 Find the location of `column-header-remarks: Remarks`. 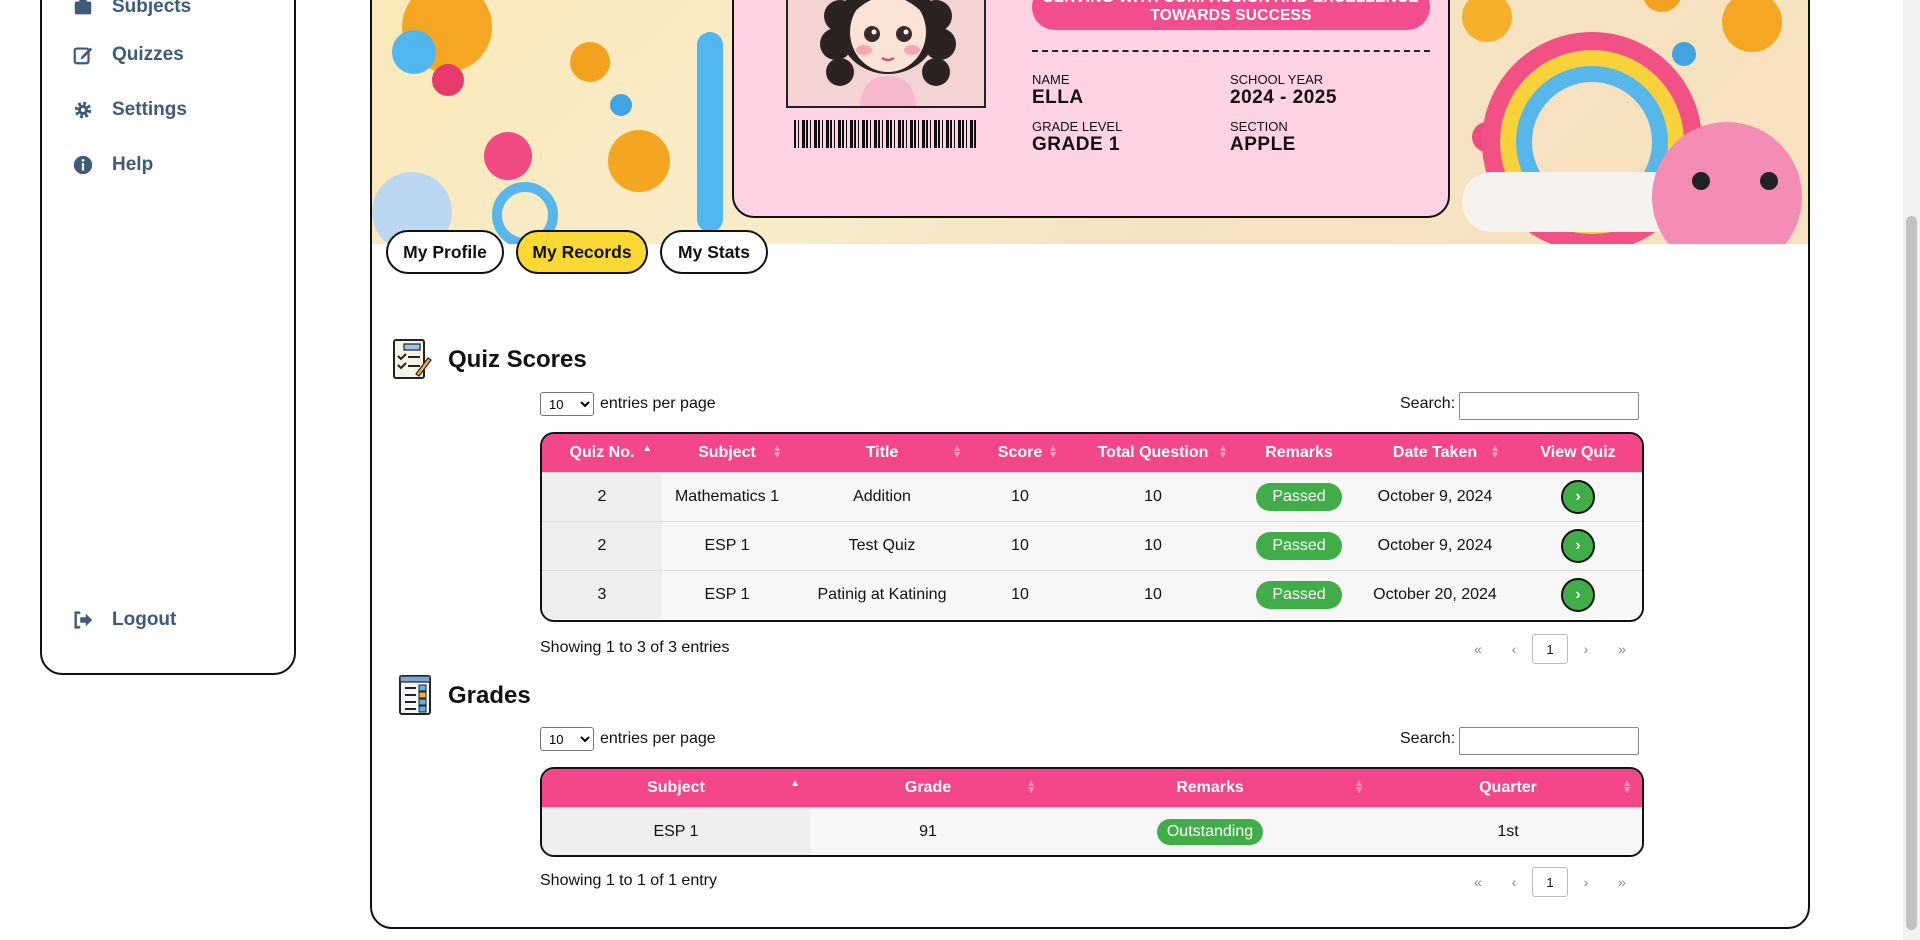

column-header-remarks: Remarks is located at coordinates (1299, 453).